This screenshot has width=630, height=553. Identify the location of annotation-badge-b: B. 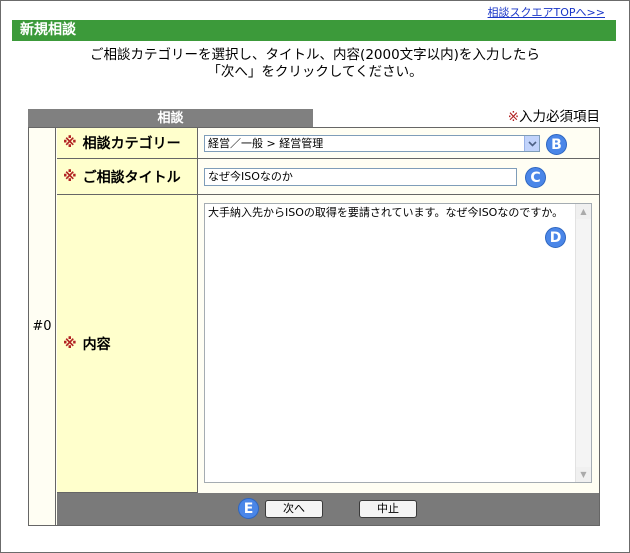
(556, 144).